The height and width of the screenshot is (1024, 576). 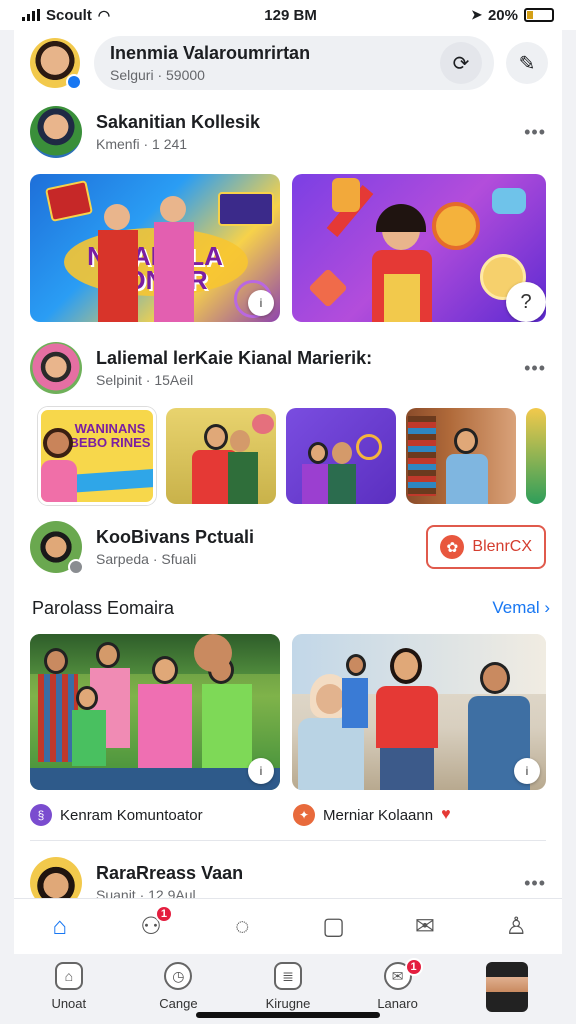 What do you see at coordinates (178, 976) in the screenshot?
I see `clock-icon: ◷` at bounding box center [178, 976].